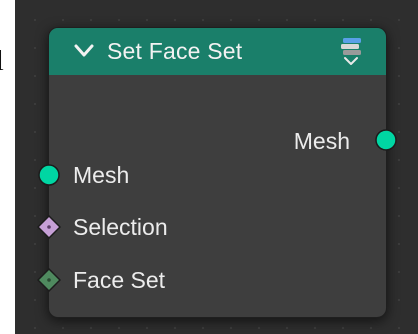 Image resolution: width=418 pixels, height=334 pixels. What do you see at coordinates (175, 51) in the screenshot?
I see `node-title: Set Face Set` at bounding box center [175, 51].